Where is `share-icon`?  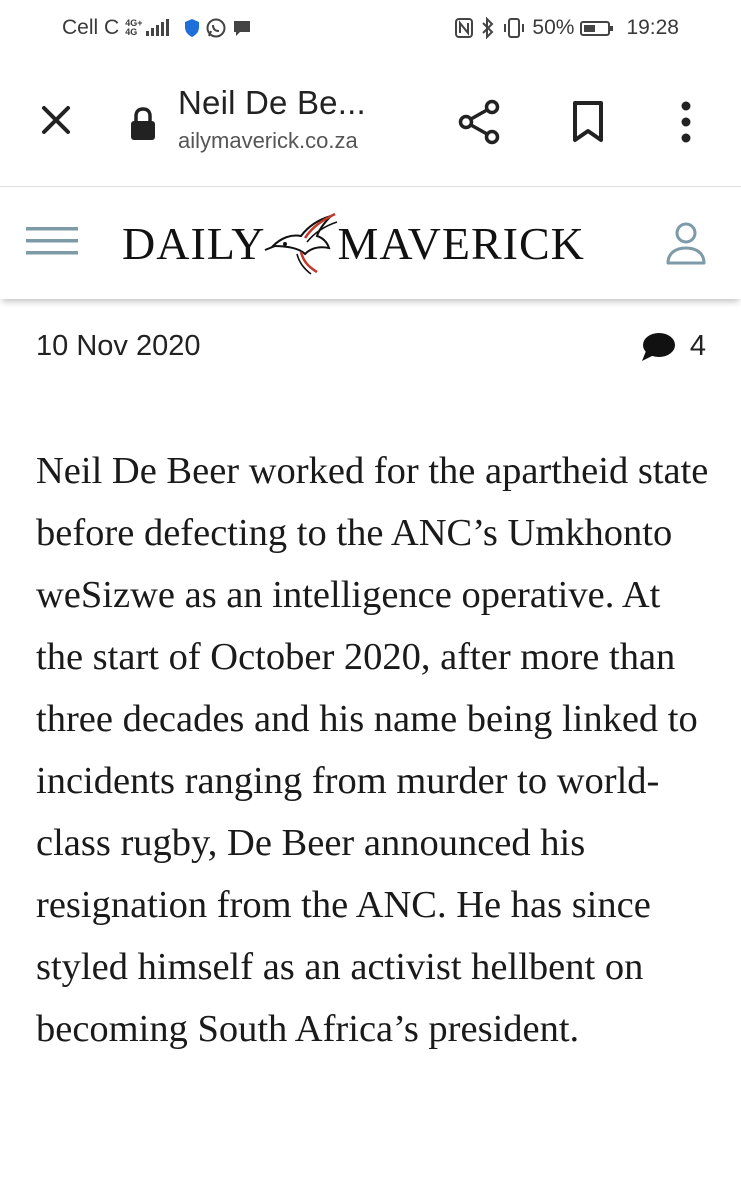 share-icon is located at coordinates (479, 122).